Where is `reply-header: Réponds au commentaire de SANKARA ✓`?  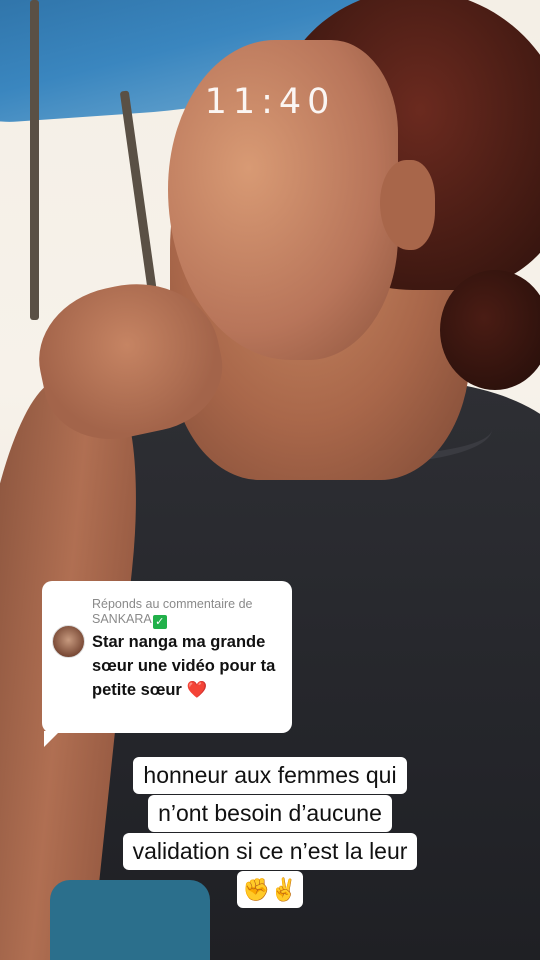 reply-header: Réponds au commentaire de SANKARA ✓ is located at coordinates (187, 613).